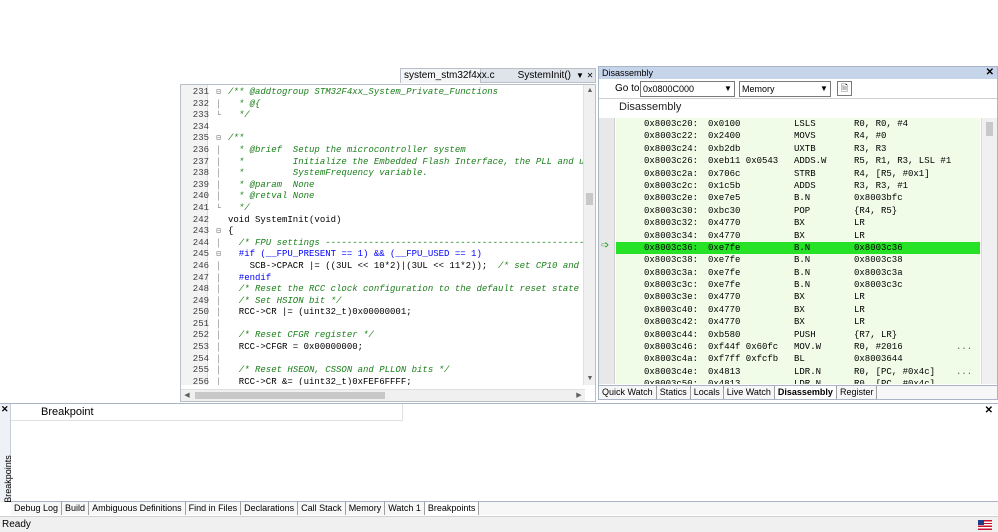  I want to click on tab-live-watch: Live Watch, so click(749, 392).